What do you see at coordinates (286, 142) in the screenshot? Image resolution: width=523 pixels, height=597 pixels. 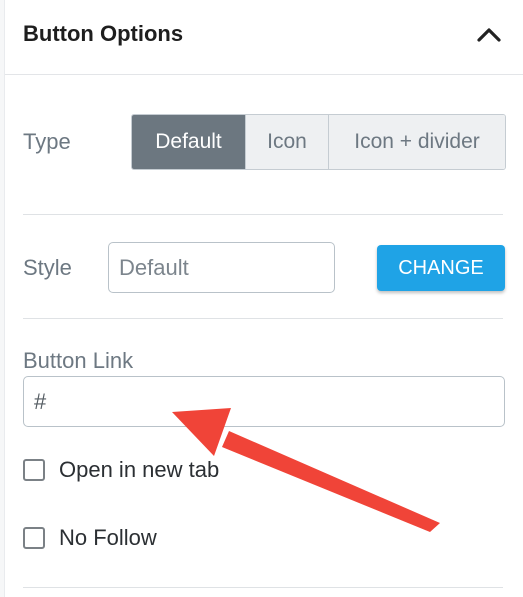 I see `type-option-icon: Icon` at bounding box center [286, 142].